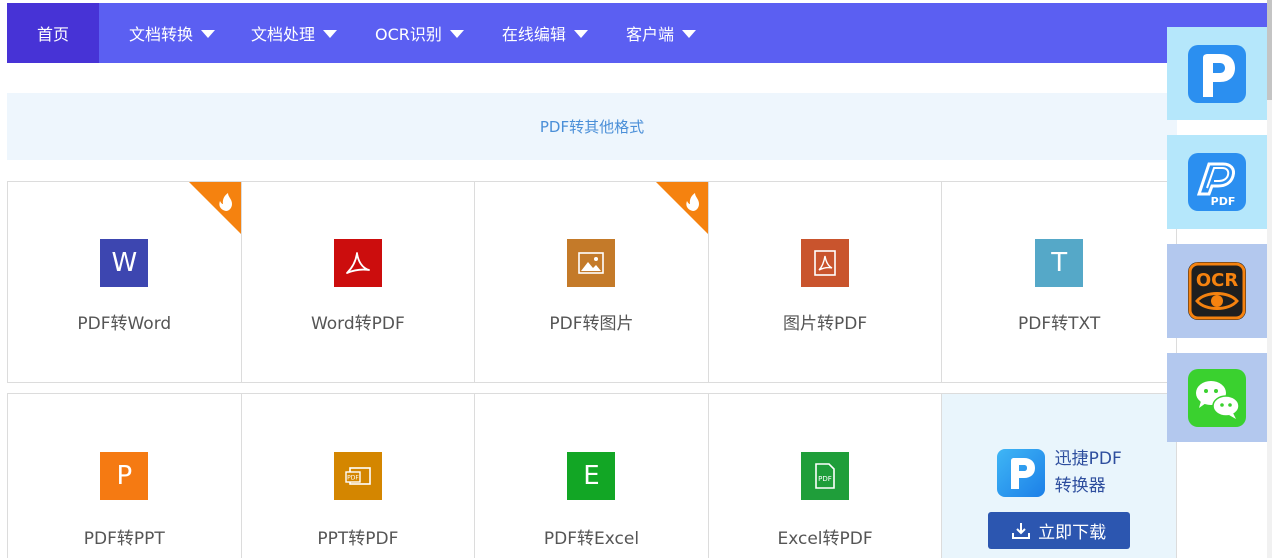 This screenshot has height=558, width=1272. I want to click on tool-pdf-to-ppt: P PDF转PPT, so click(125, 476).